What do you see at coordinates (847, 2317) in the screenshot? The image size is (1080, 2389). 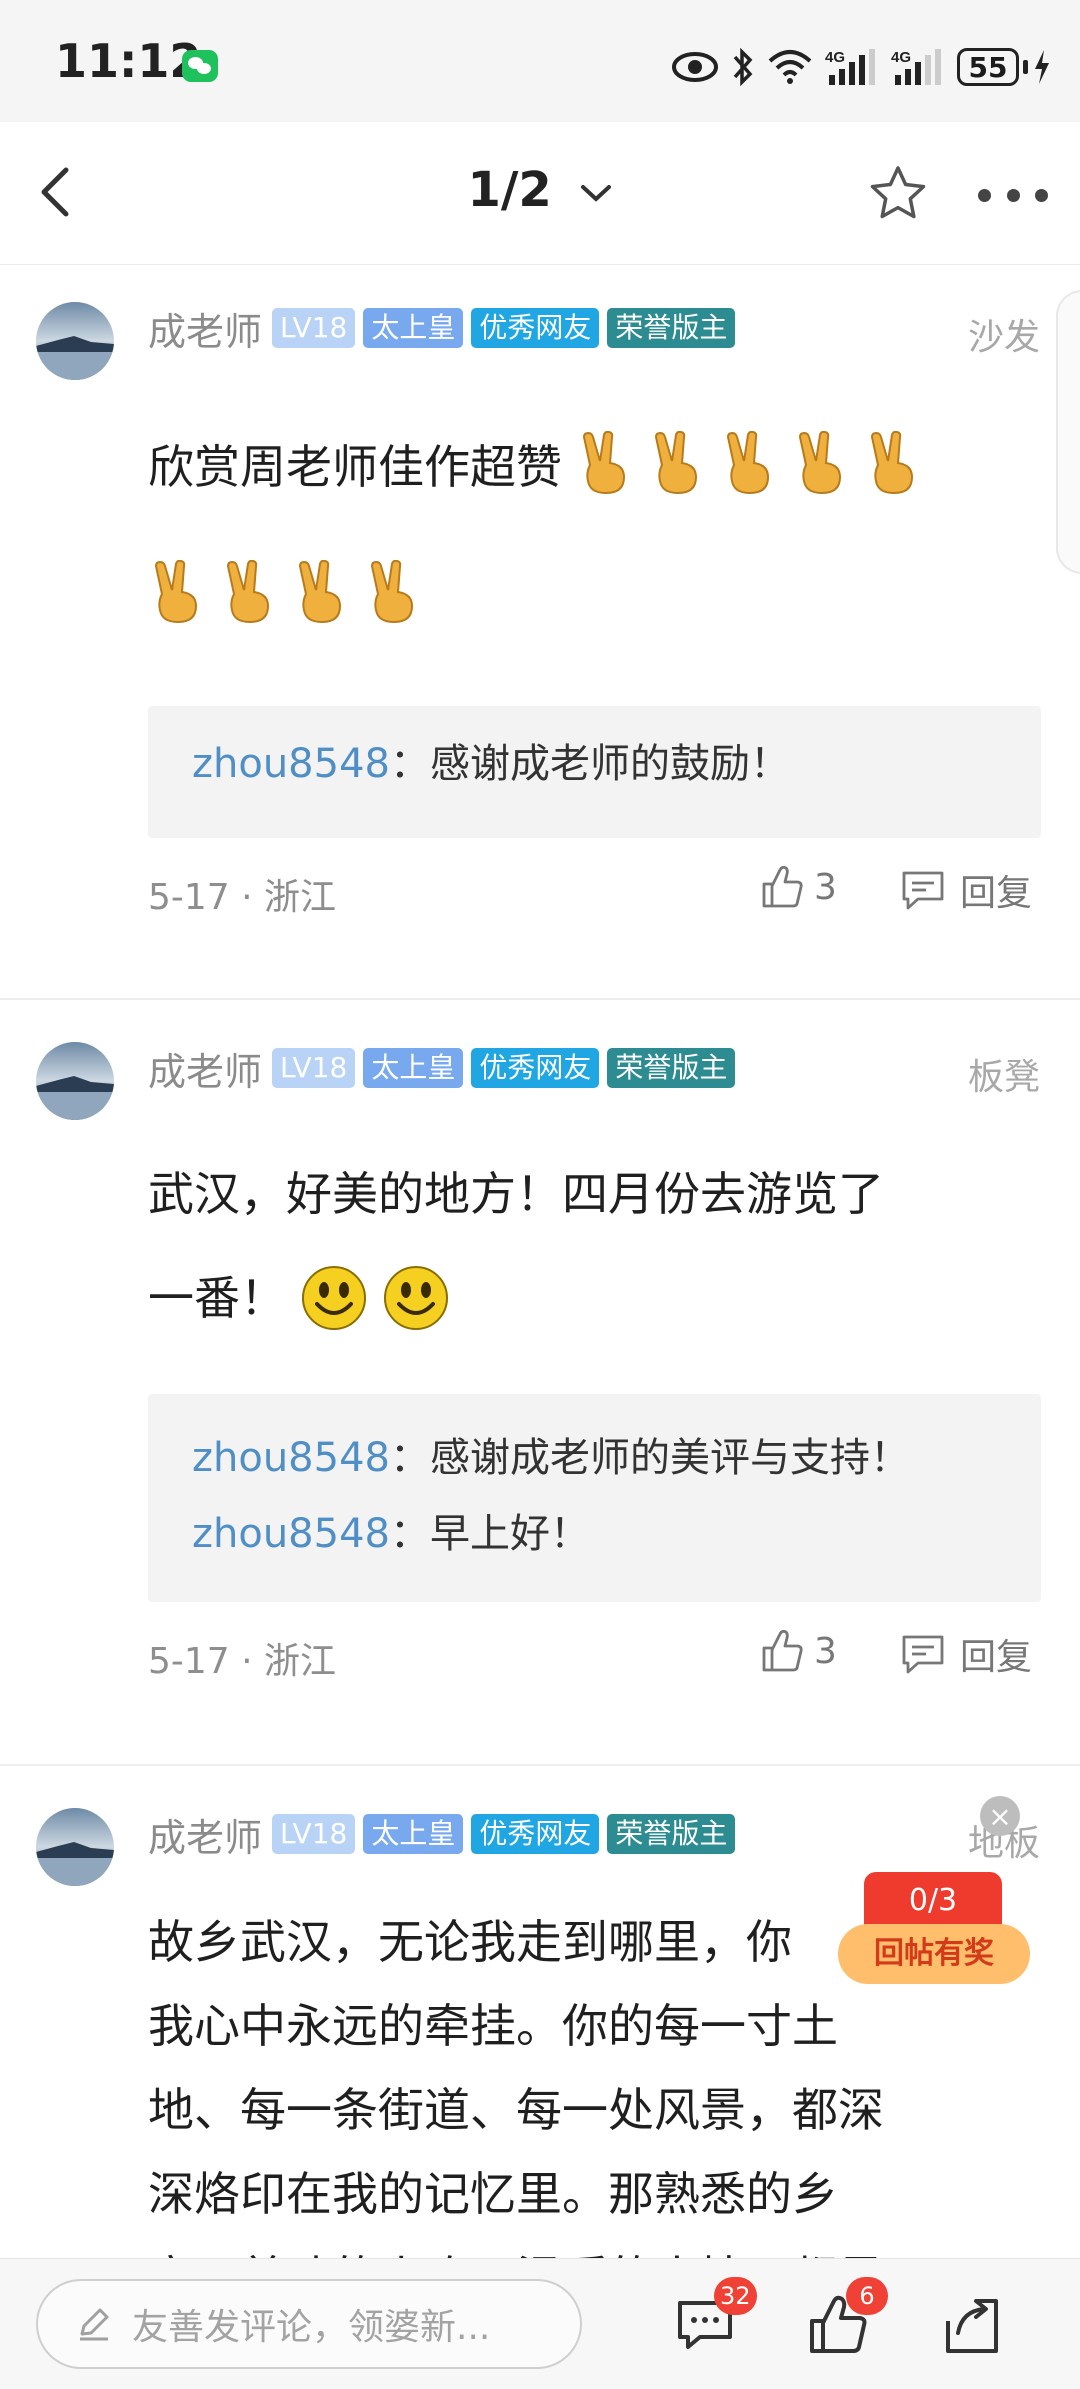 I see `like-post-button: 6` at bounding box center [847, 2317].